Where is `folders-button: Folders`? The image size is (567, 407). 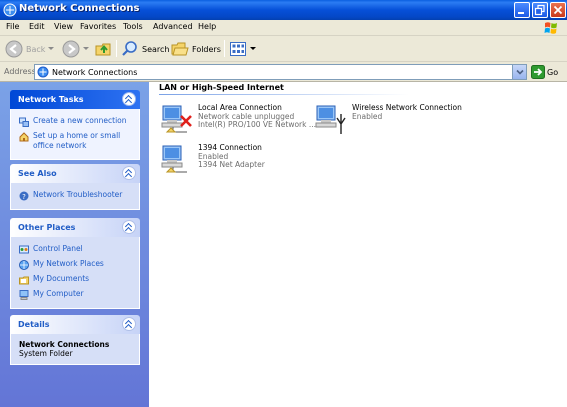 folders-button: Folders is located at coordinates (196, 49).